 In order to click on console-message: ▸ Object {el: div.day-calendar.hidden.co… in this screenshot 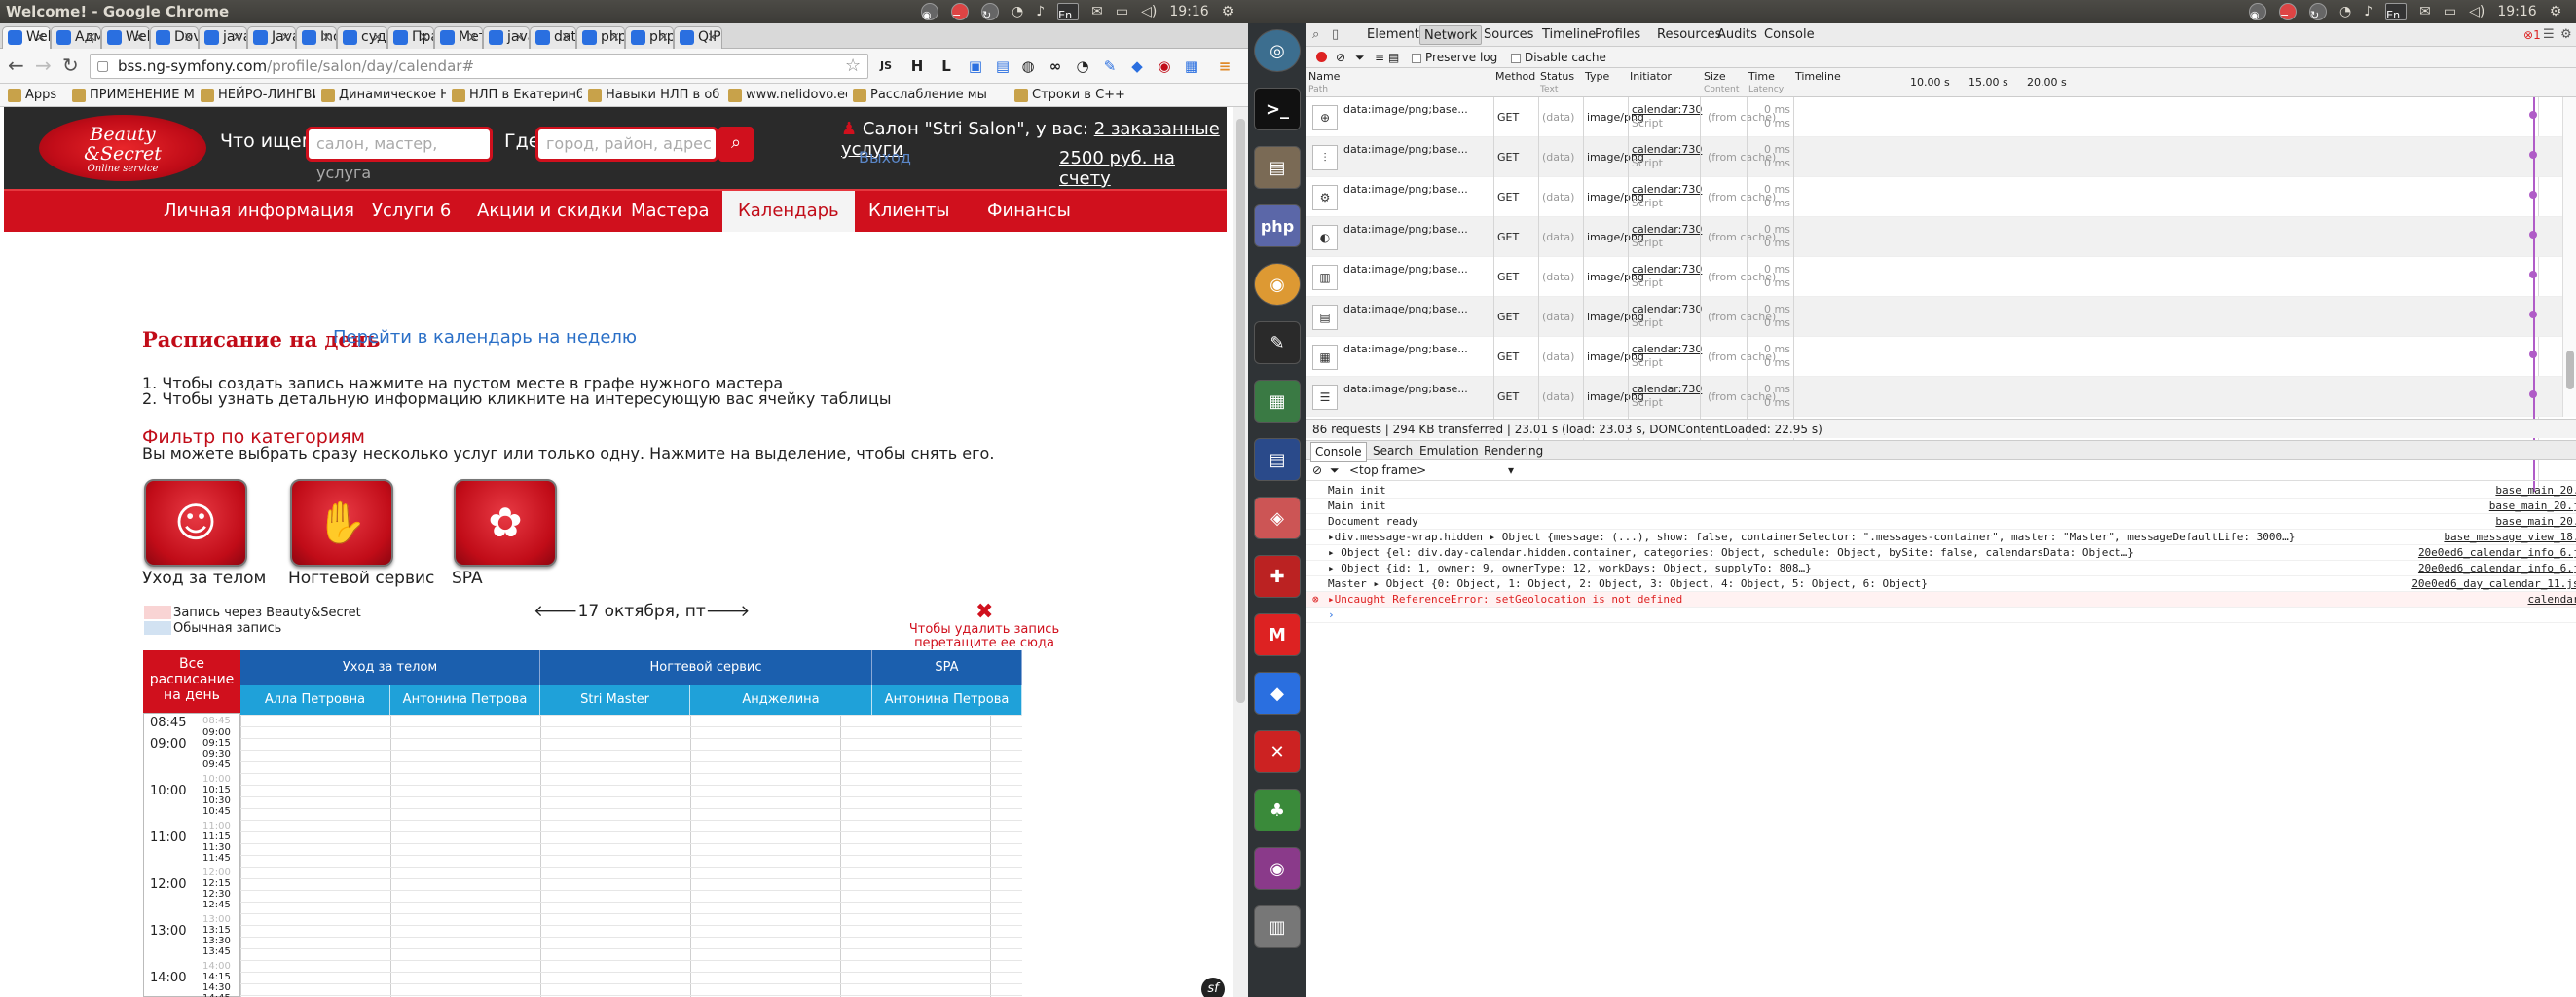, I will do `click(1941, 553)`.